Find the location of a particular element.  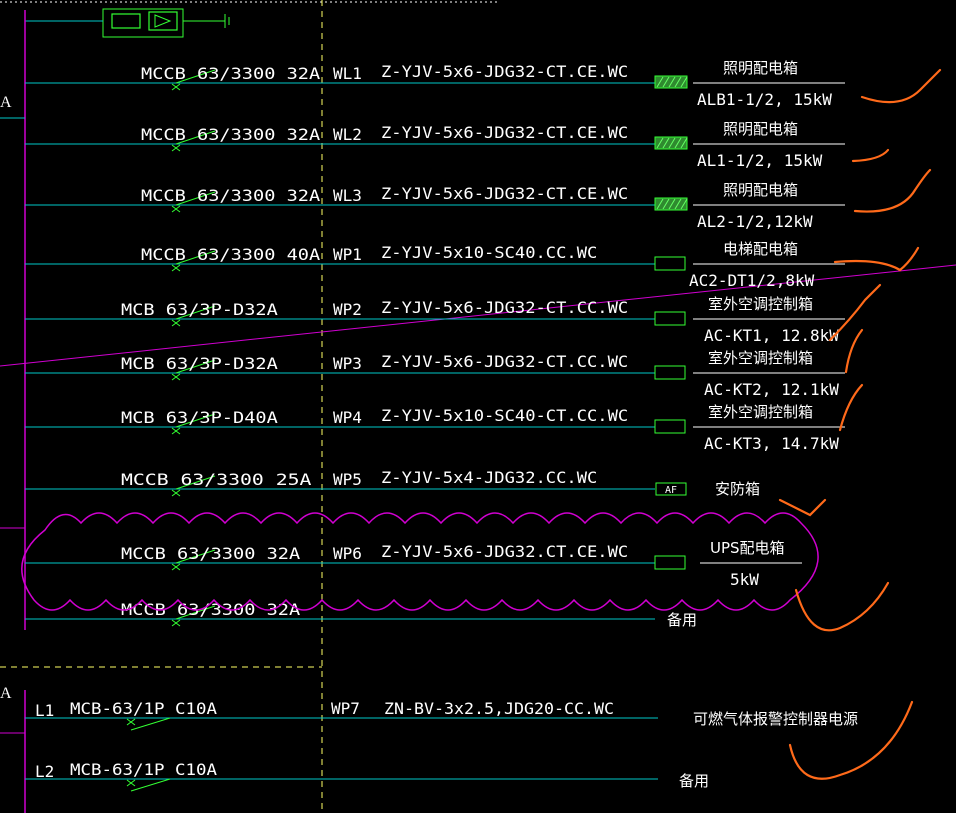

circuit-id: WP1 is located at coordinates (347, 254).